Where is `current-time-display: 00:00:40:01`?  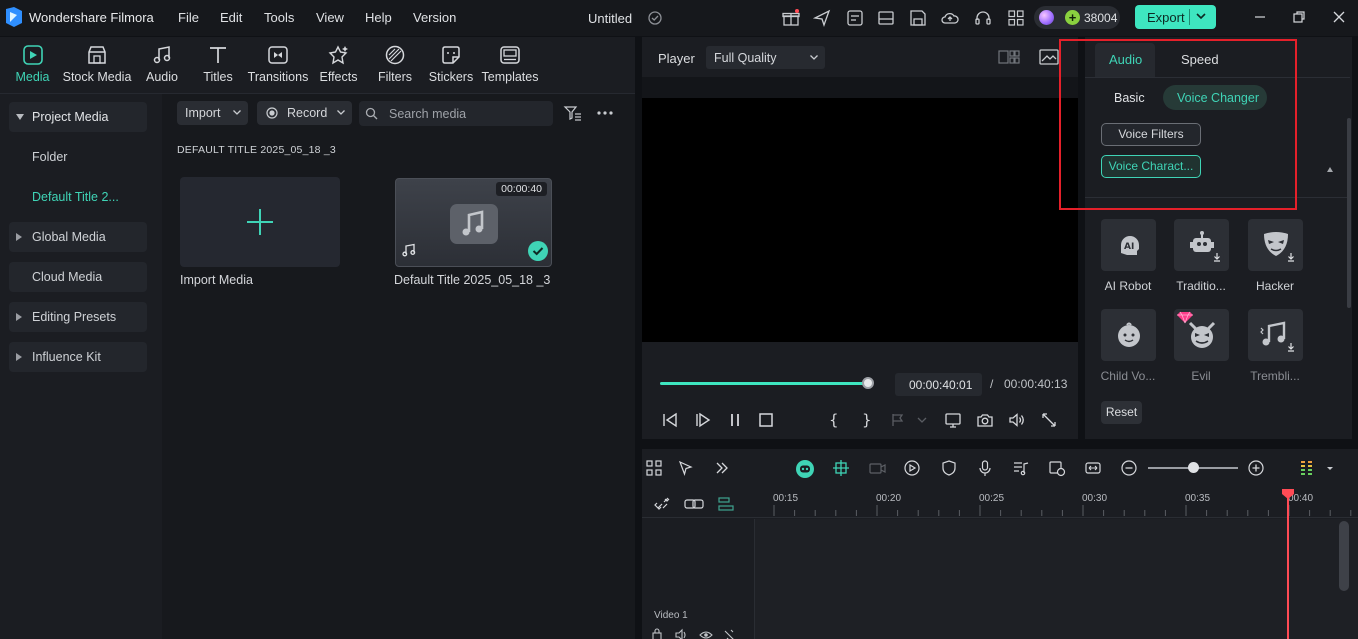 current-time-display: 00:00:40:01 is located at coordinates (938, 384).